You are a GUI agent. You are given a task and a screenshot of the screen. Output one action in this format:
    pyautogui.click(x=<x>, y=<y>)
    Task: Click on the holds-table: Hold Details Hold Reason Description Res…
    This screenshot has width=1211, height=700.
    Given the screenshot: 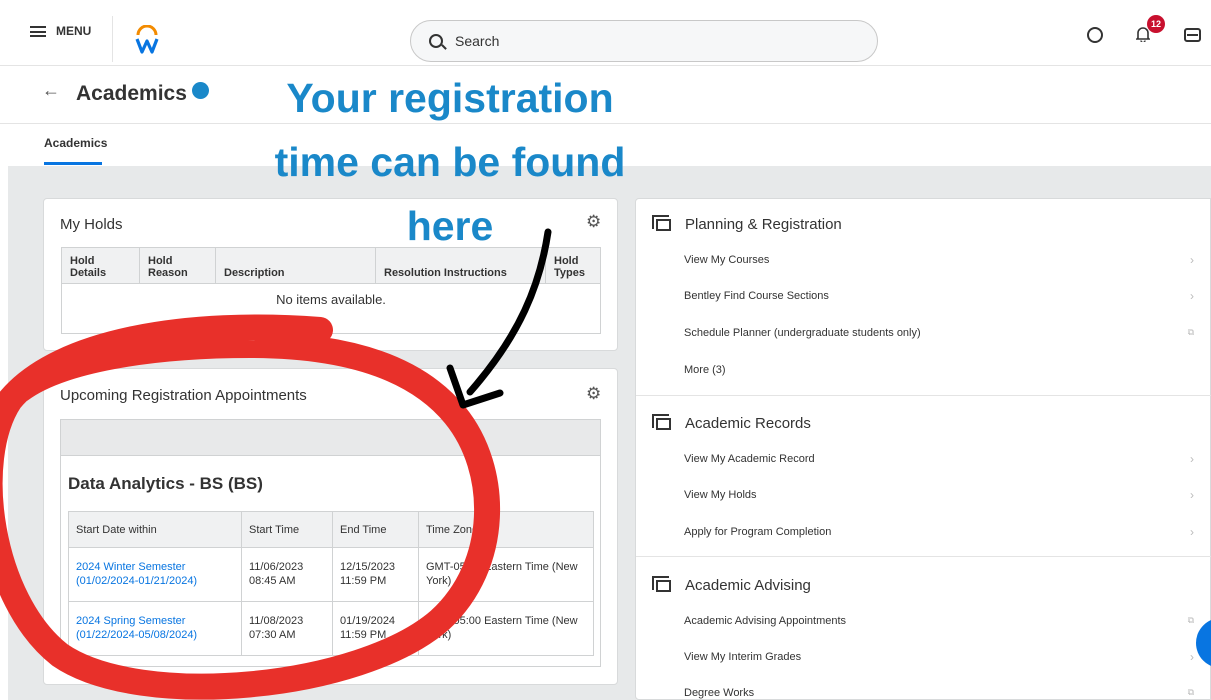 What is the action you would take?
    pyautogui.click(x=331, y=290)
    